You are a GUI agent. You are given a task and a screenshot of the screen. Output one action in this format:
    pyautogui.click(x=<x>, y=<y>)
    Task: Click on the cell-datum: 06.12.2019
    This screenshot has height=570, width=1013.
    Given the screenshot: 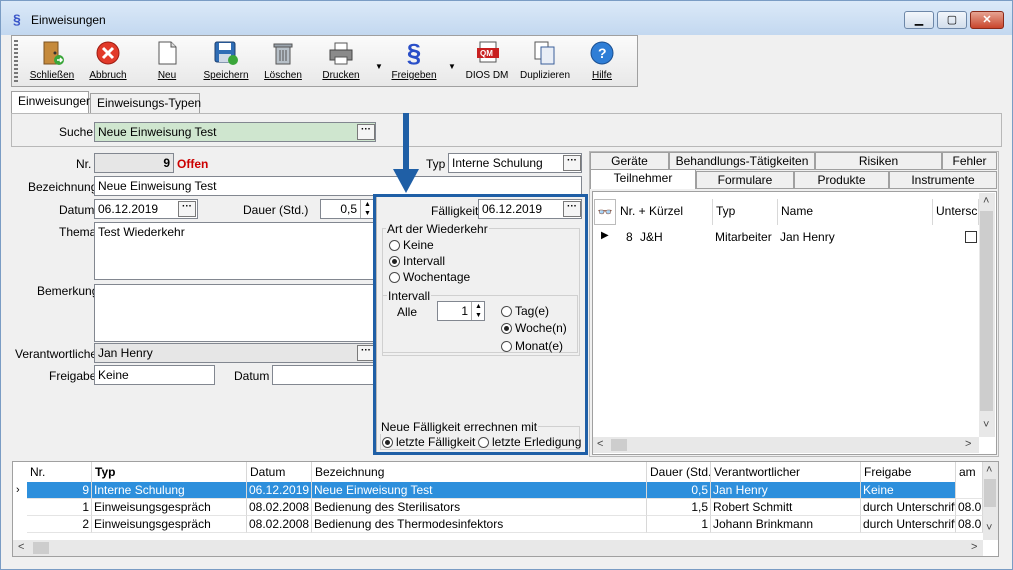 What is the action you would take?
    pyautogui.click(x=279, y=490)
    